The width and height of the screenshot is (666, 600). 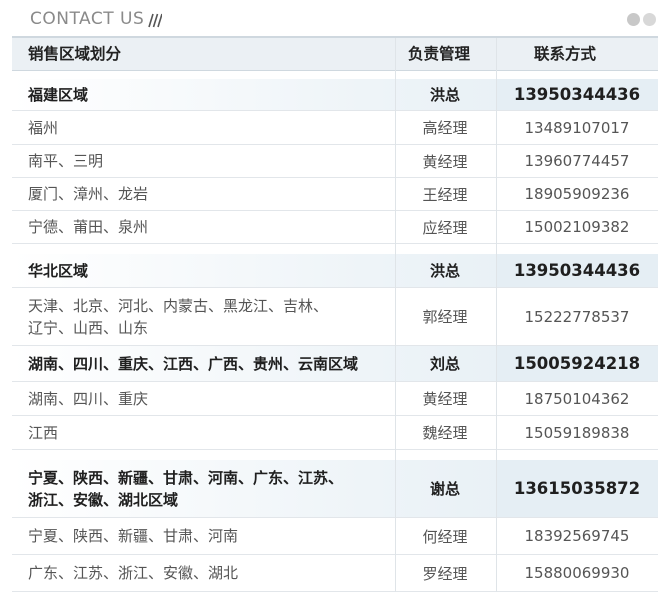 What do you see at coordinates (335, 53) in the screenshot?
I see `table-header: 销售区域划分 负责管理 联系方式` at bounding box center [335, 53].